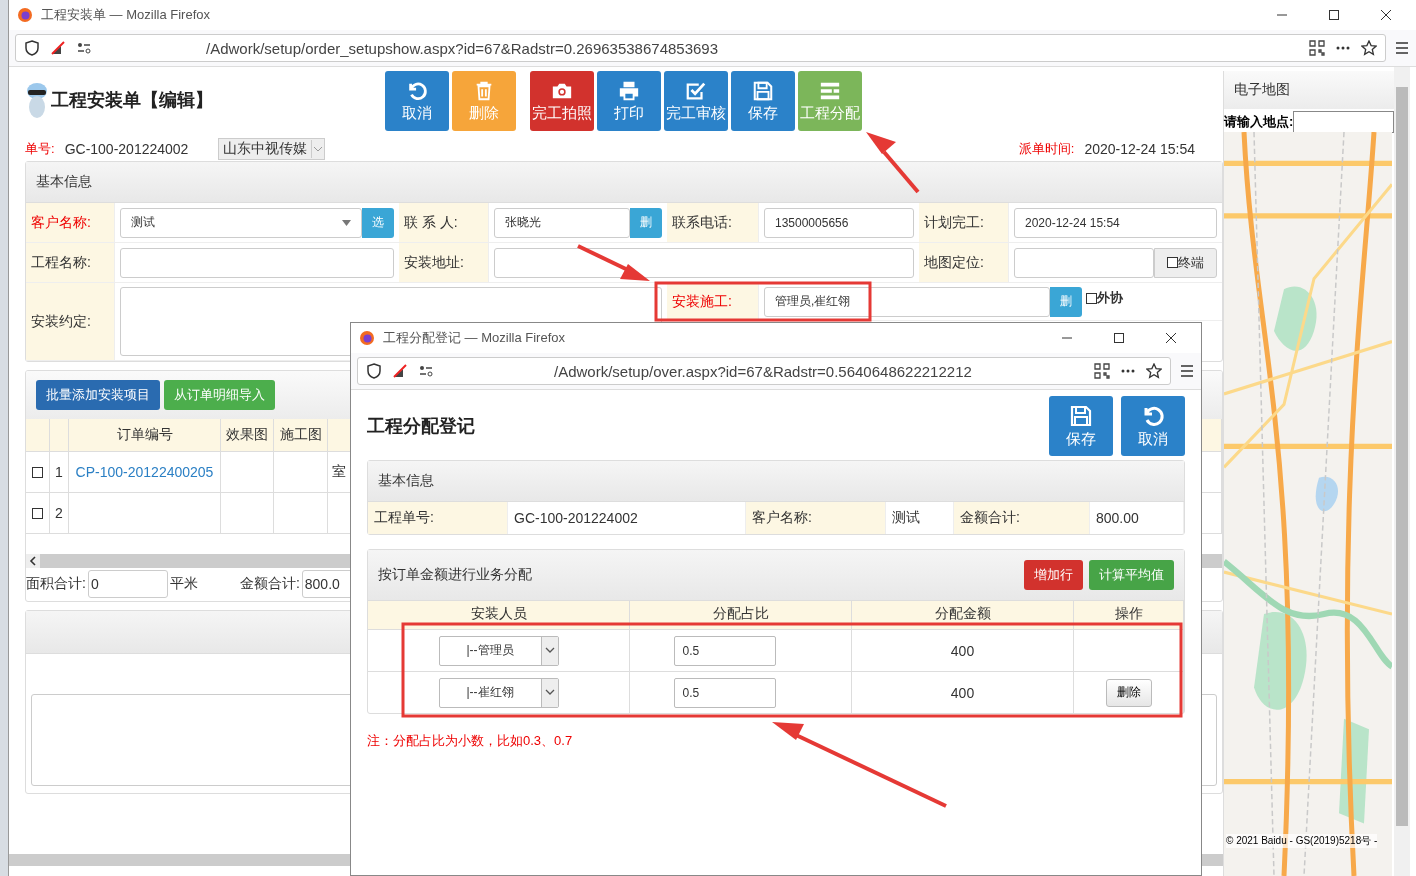 The width and height of the screenshot is (1416, 876). Describe the element at coordinates (470, 741) in the screenshot. I see `note-text: 注：分配占比为小数，比如0.3、0.7` at that location.